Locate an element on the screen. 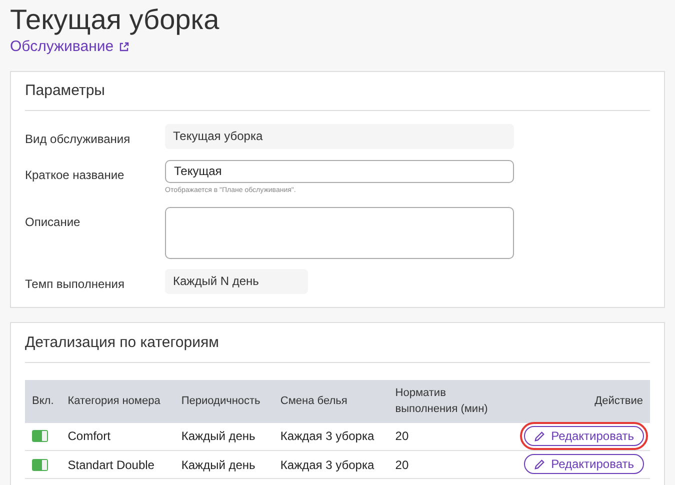 This screenshot has width=675, height=485. readonly-field: Текущая уборка is located at coordinates (339, 136).